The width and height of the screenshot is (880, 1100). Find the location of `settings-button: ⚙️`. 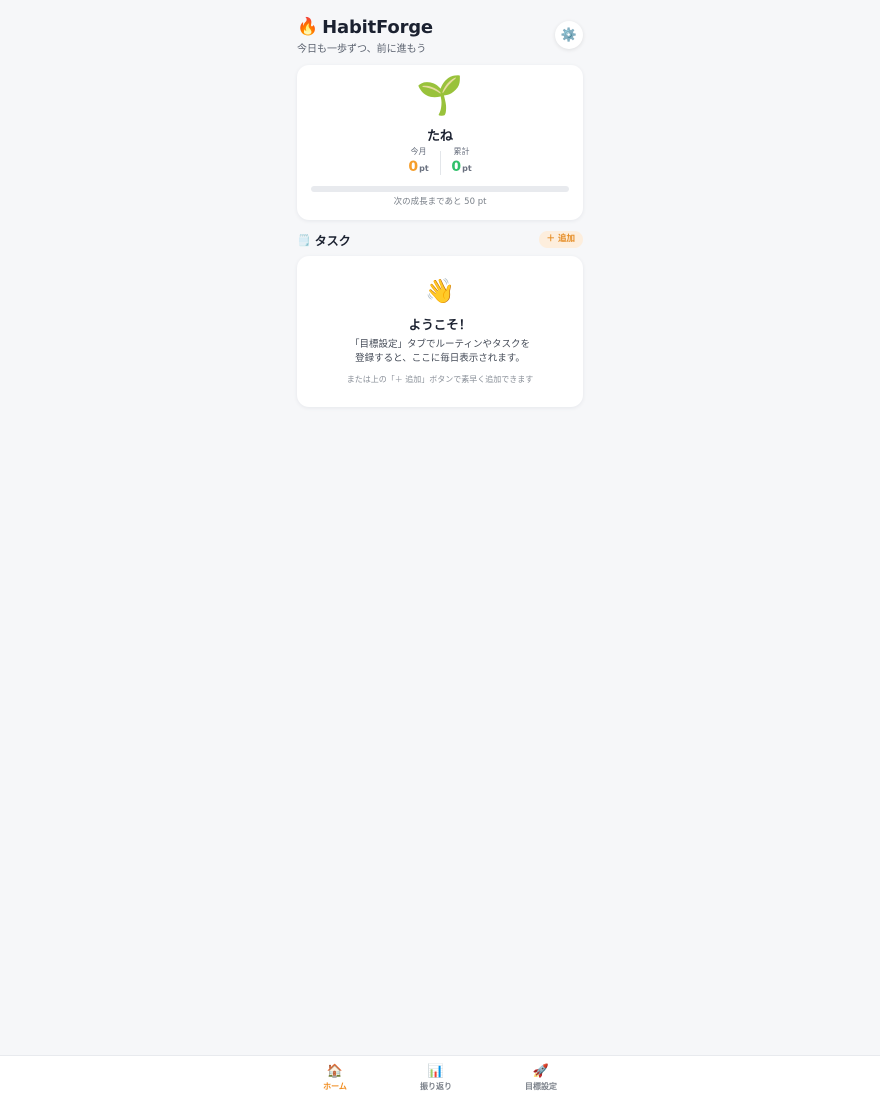

settings-button: ⚙️ is located at coordinates (569, 35).